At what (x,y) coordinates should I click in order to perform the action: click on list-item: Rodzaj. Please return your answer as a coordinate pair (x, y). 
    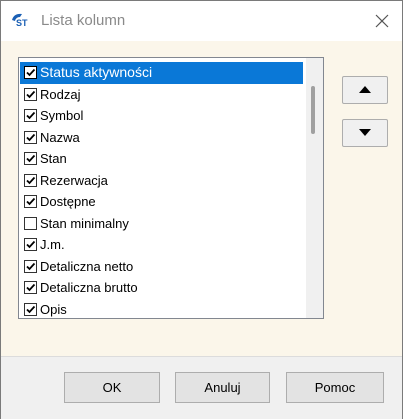
    Looking at the image, I should click on (161, 95).